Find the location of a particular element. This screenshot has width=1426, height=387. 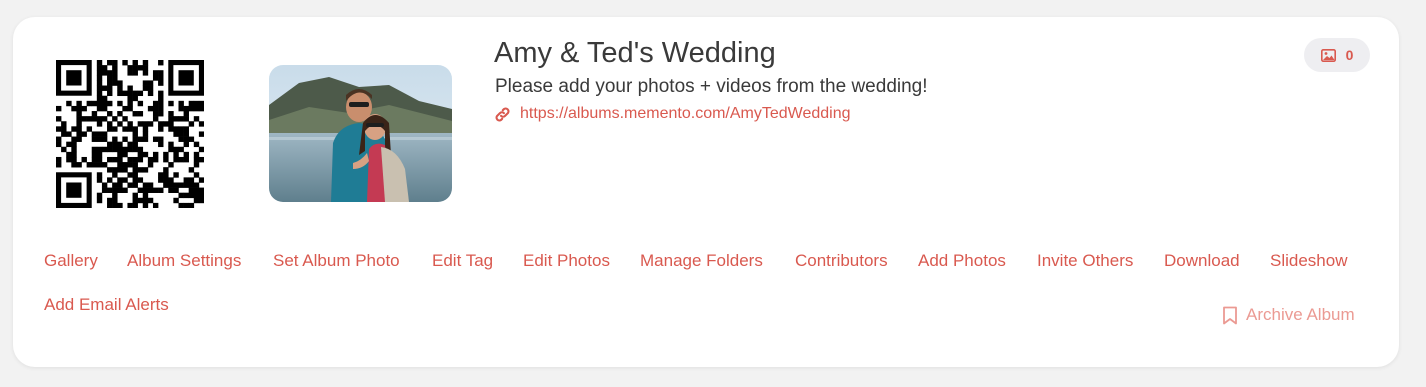

couple-photo-image is located at coordinates (360, 133).